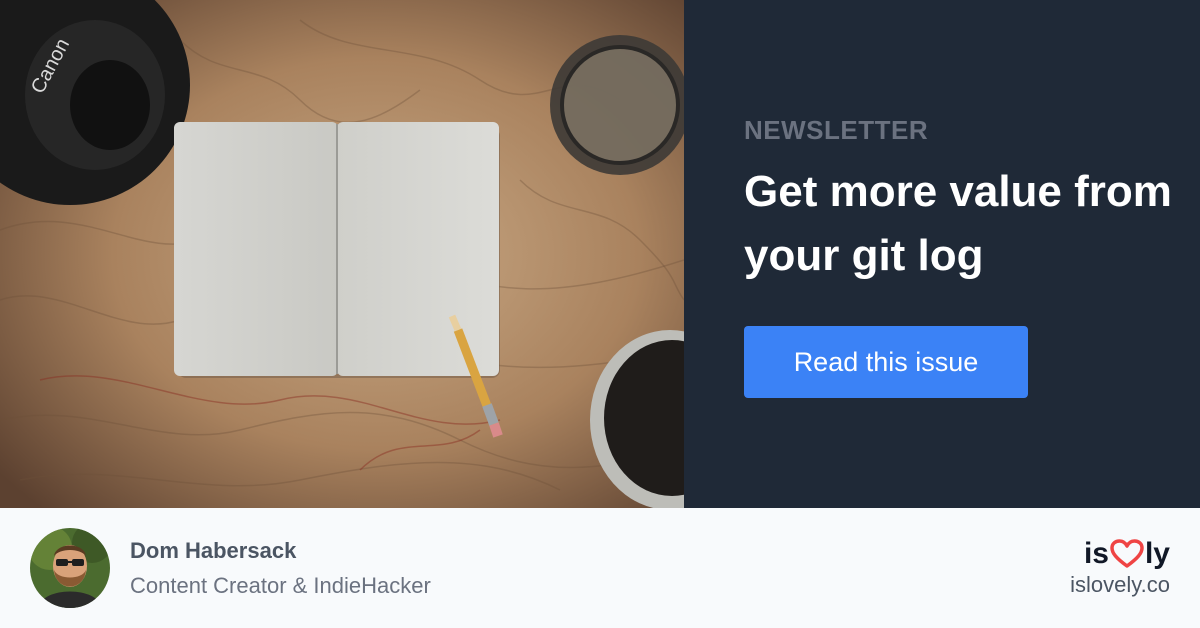  What do you see at coordinates (213, 550) in the screenshot?
I see `author-name: Dom Habersack` at bounding box center [213, 550].